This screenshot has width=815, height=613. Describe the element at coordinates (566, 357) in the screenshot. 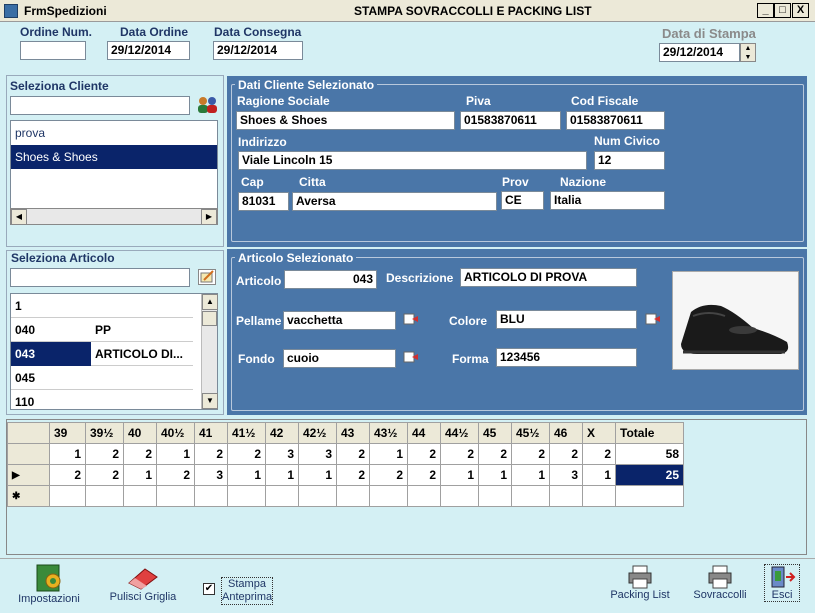

I see `forma-input: 123456` at that location.